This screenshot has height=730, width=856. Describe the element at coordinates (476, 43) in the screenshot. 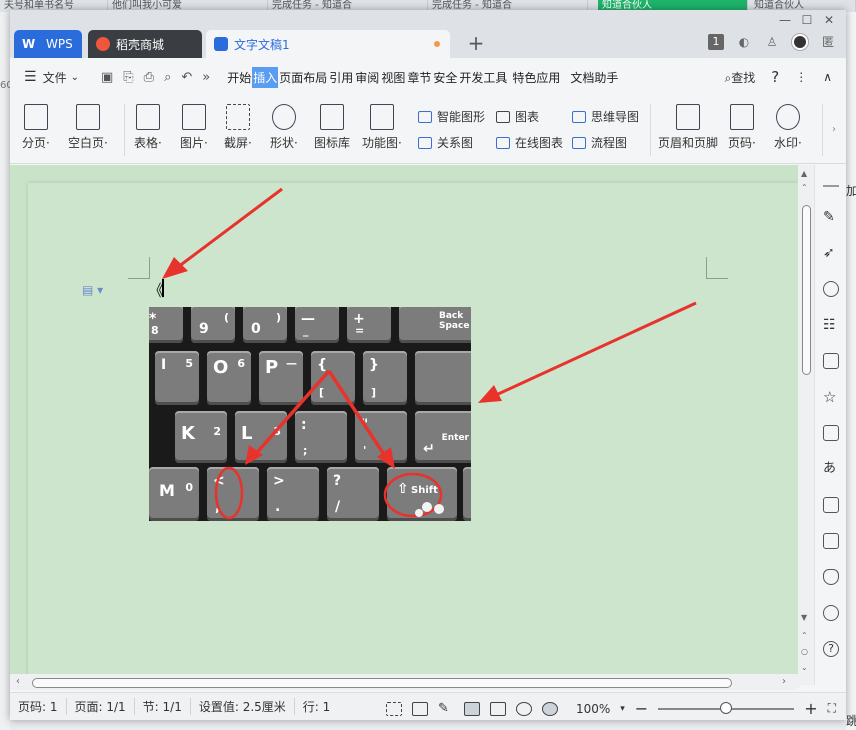

I see `new-tab-button: +` at that location.